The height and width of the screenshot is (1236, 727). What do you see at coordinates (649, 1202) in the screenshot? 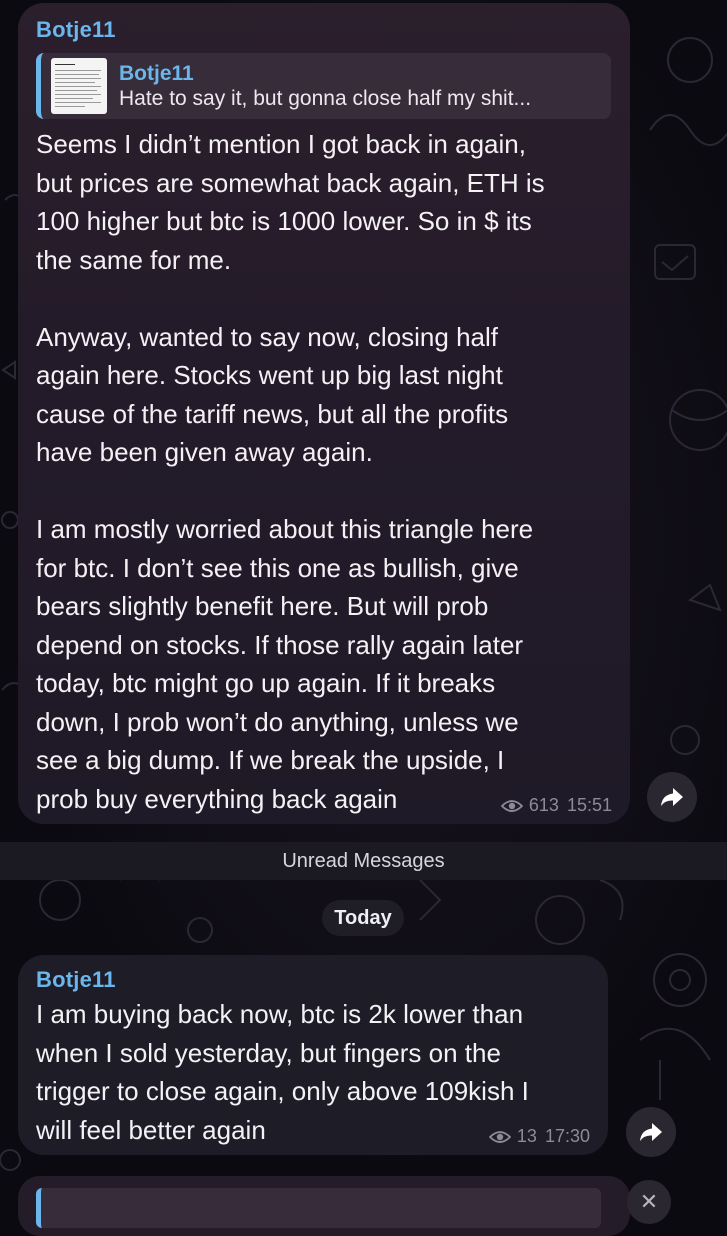
I see `close-icon: ✕` at bounding box center [649, 1202].